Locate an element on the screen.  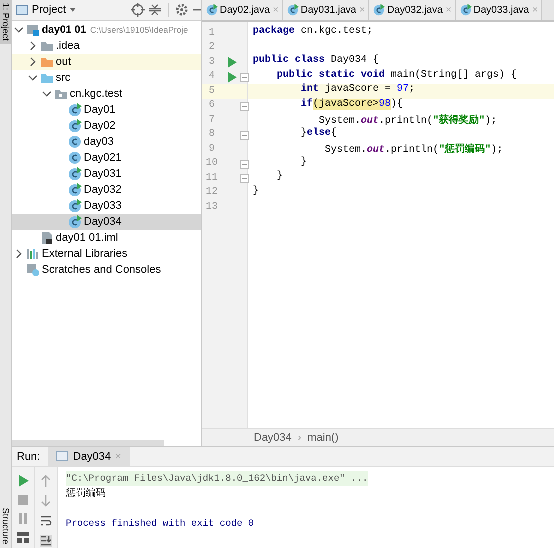
project-path: C:\Users\19105\IdeaProje is located at coordinates (139, 30).